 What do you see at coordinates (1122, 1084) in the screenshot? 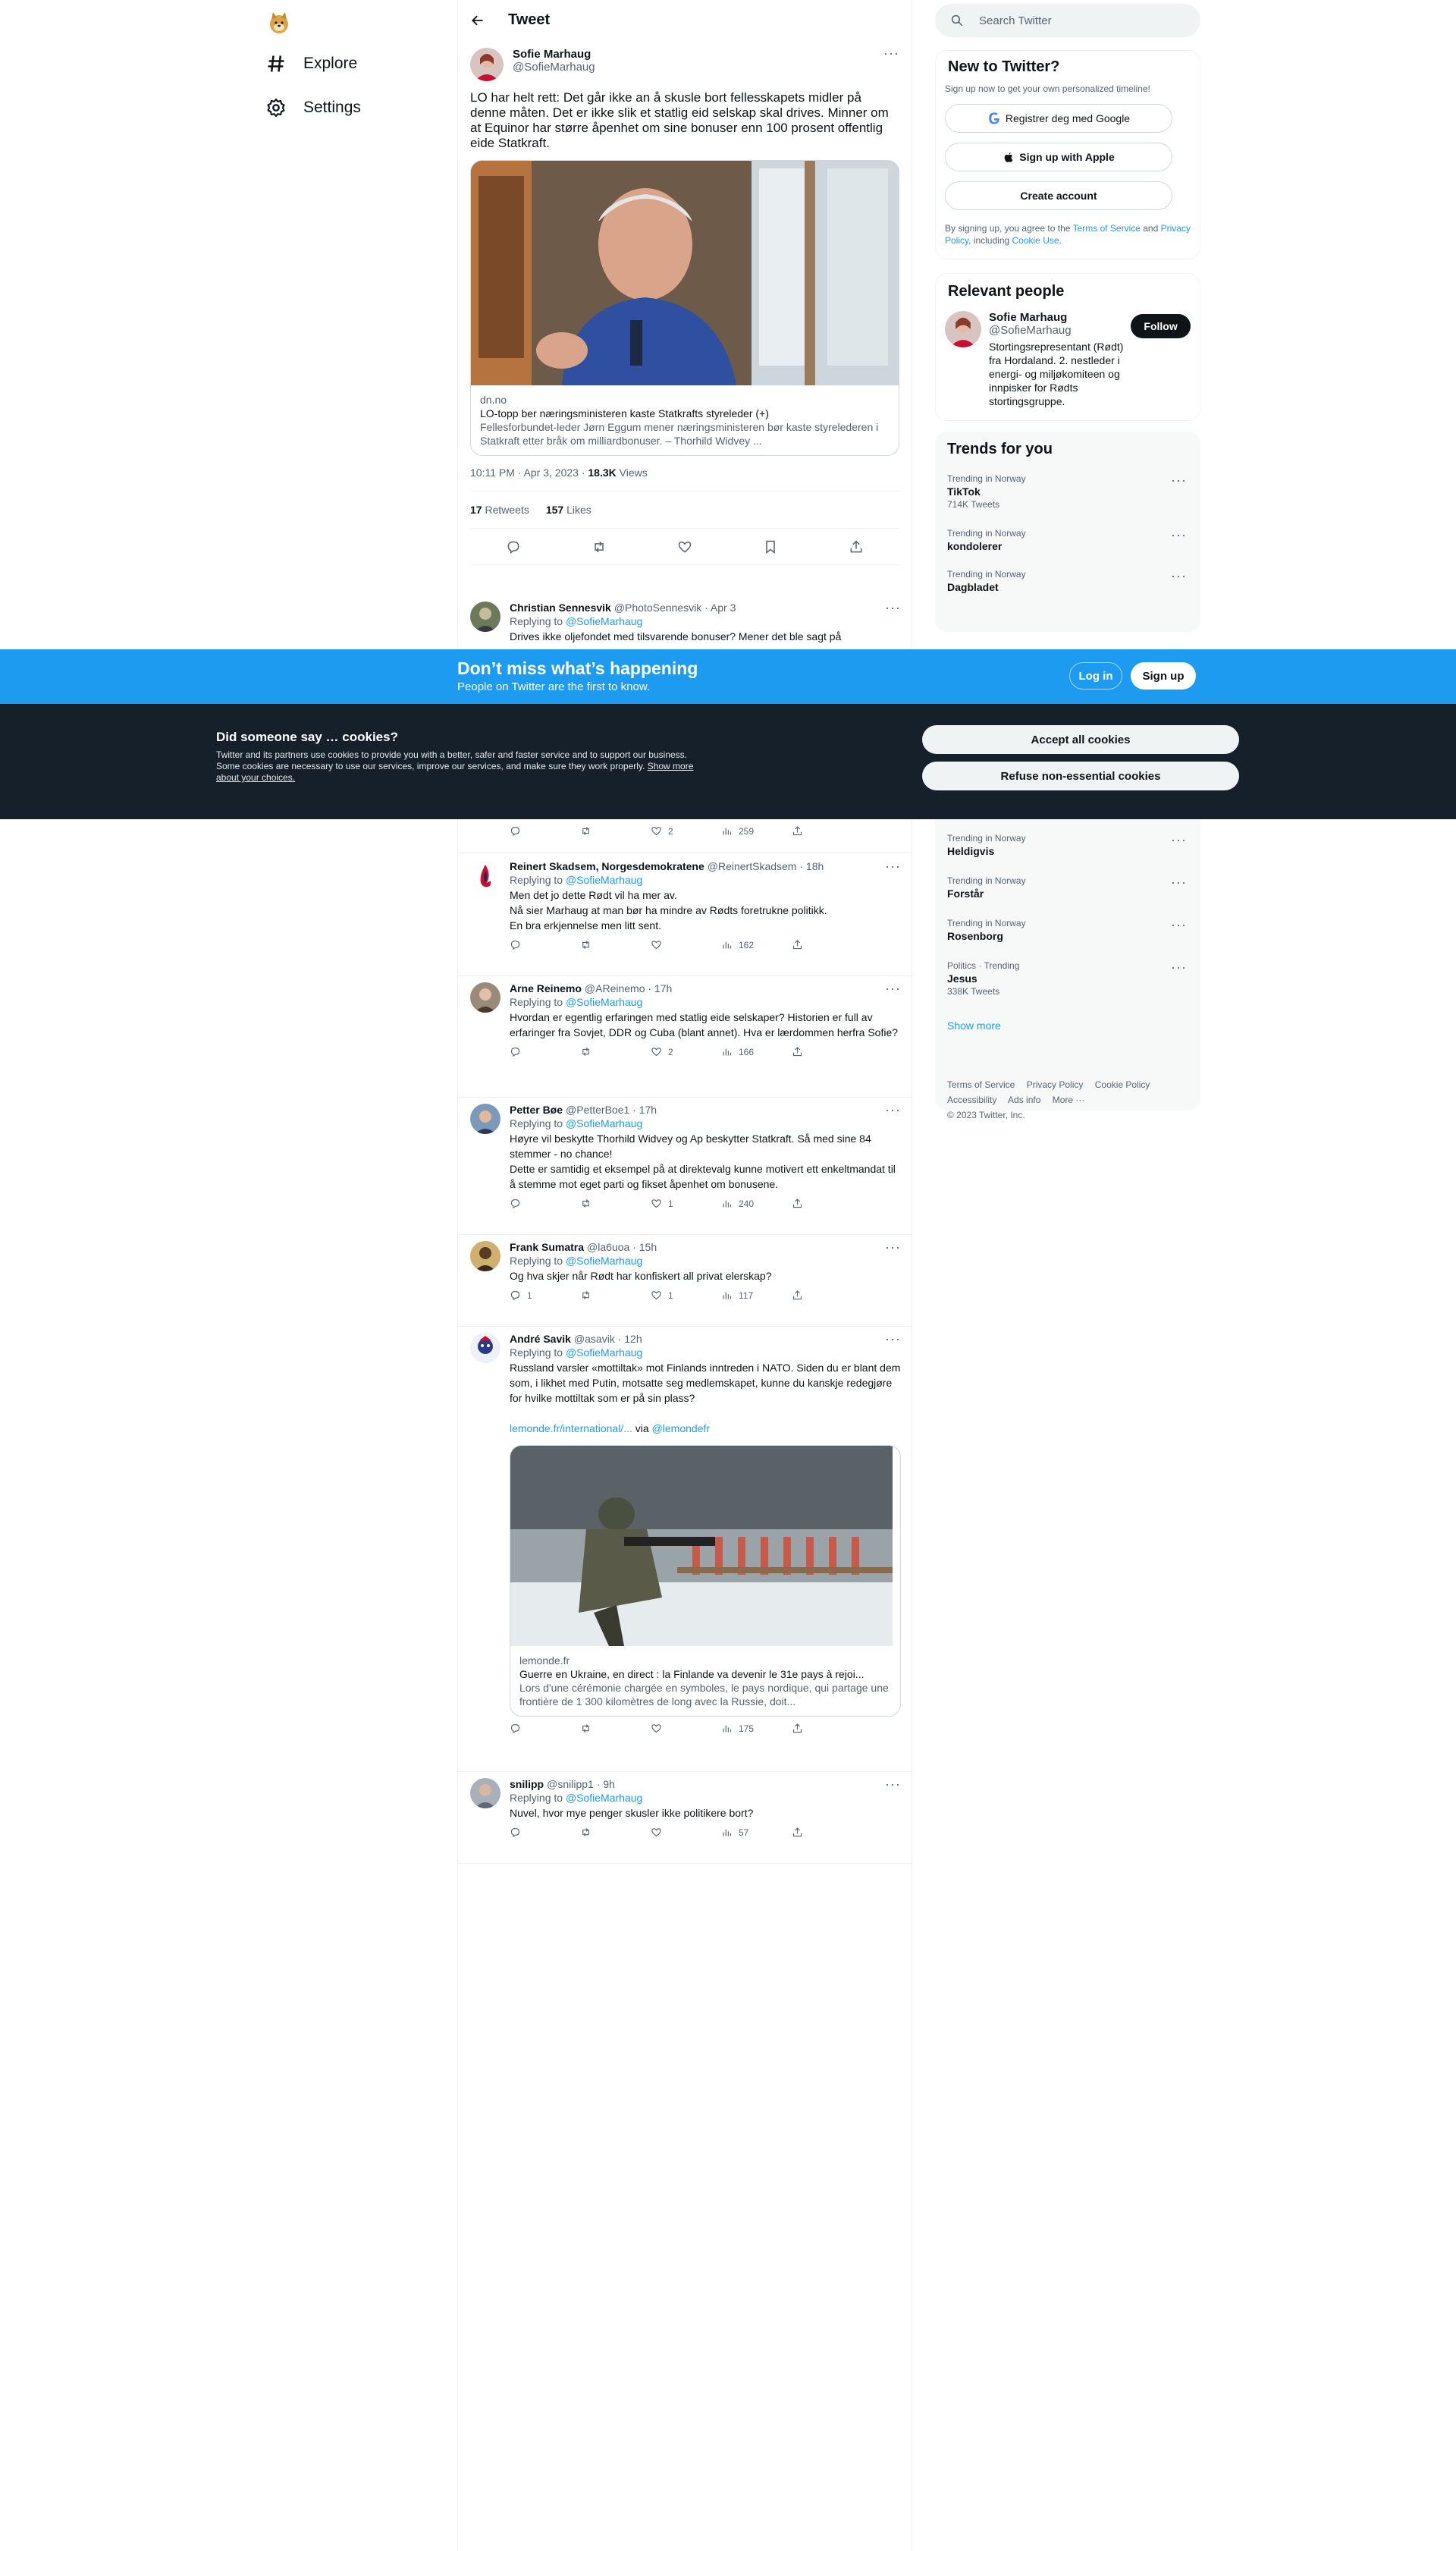
I see `footer-cookie-link: Cookie Policy` at bounding box center [1122, 1084].